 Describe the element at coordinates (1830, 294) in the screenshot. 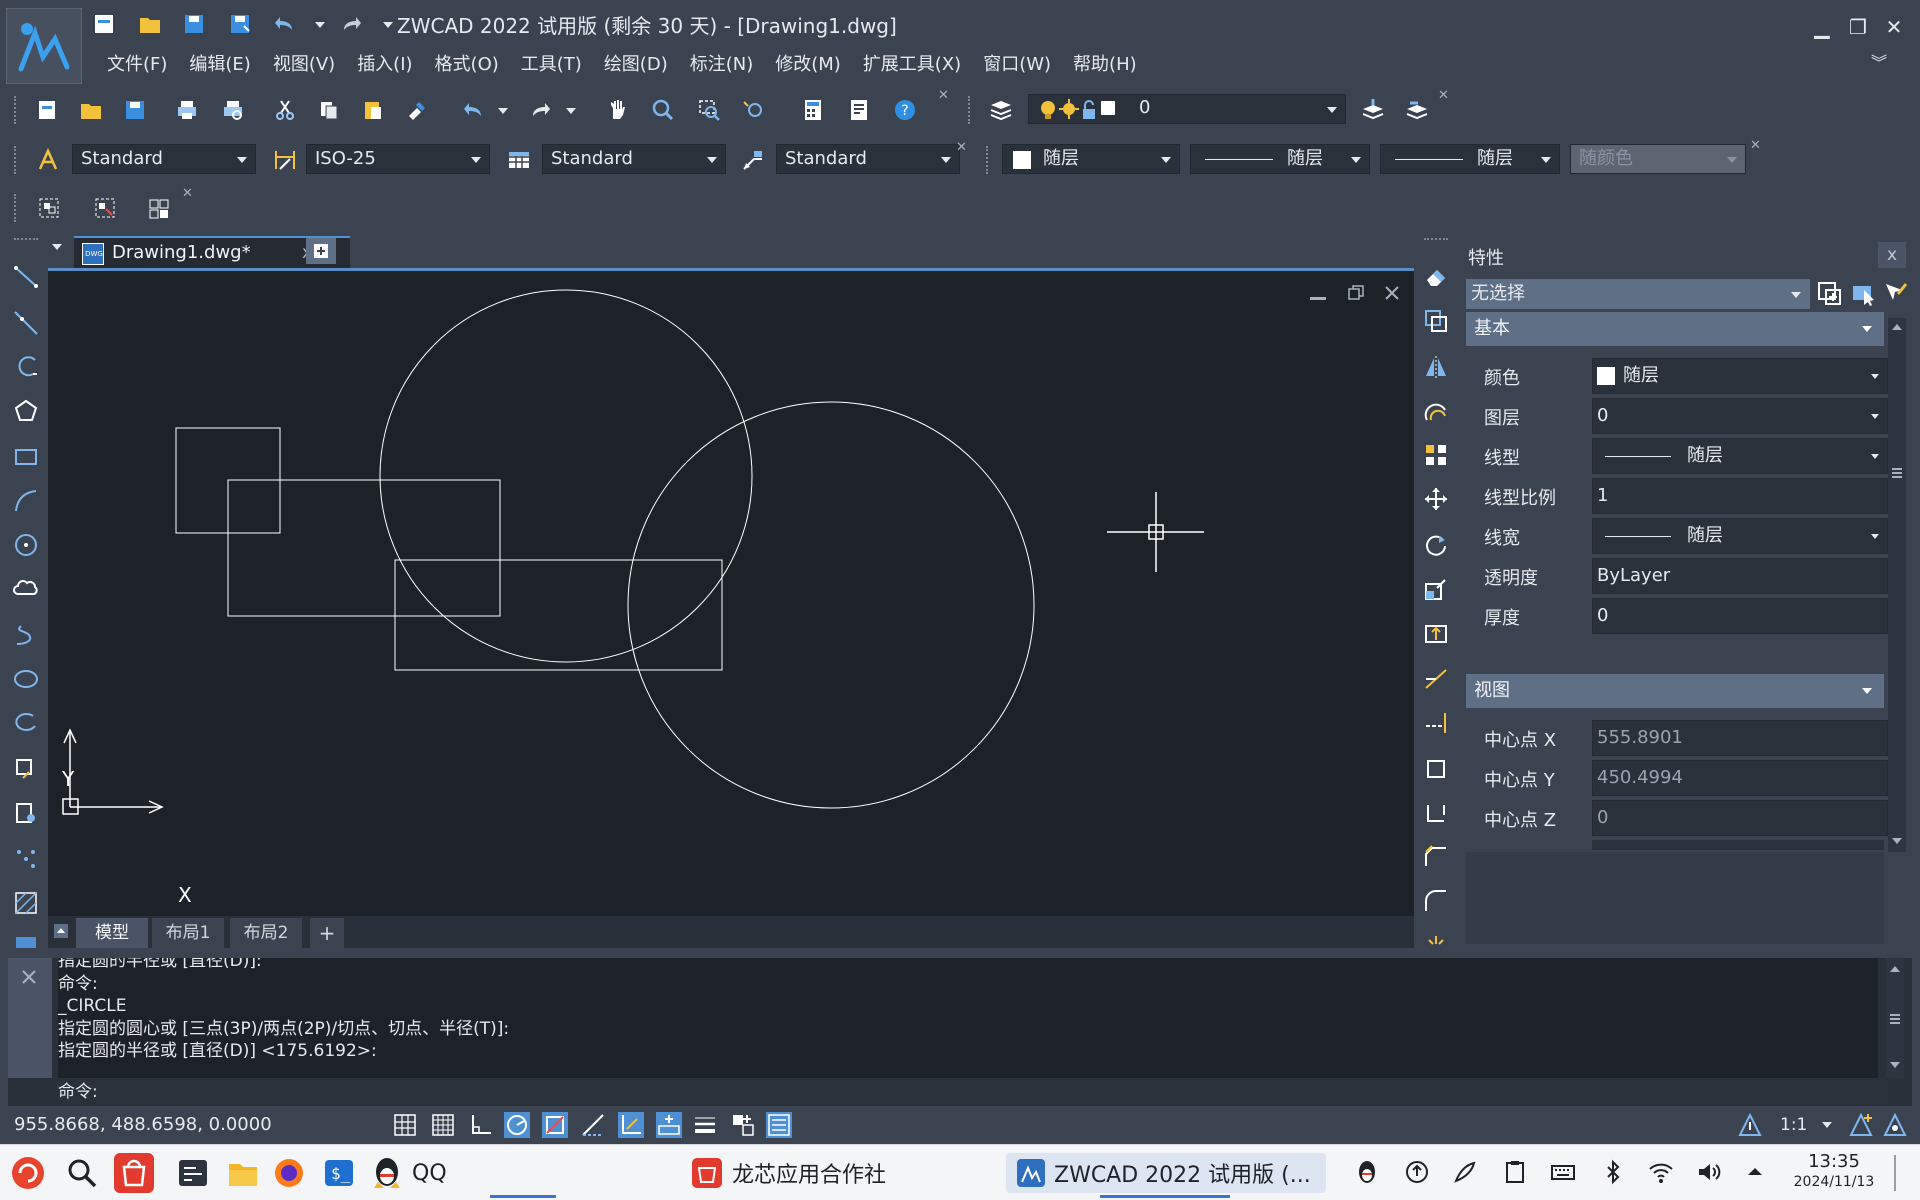

I see `toggle-pickadd-icon` at that location.